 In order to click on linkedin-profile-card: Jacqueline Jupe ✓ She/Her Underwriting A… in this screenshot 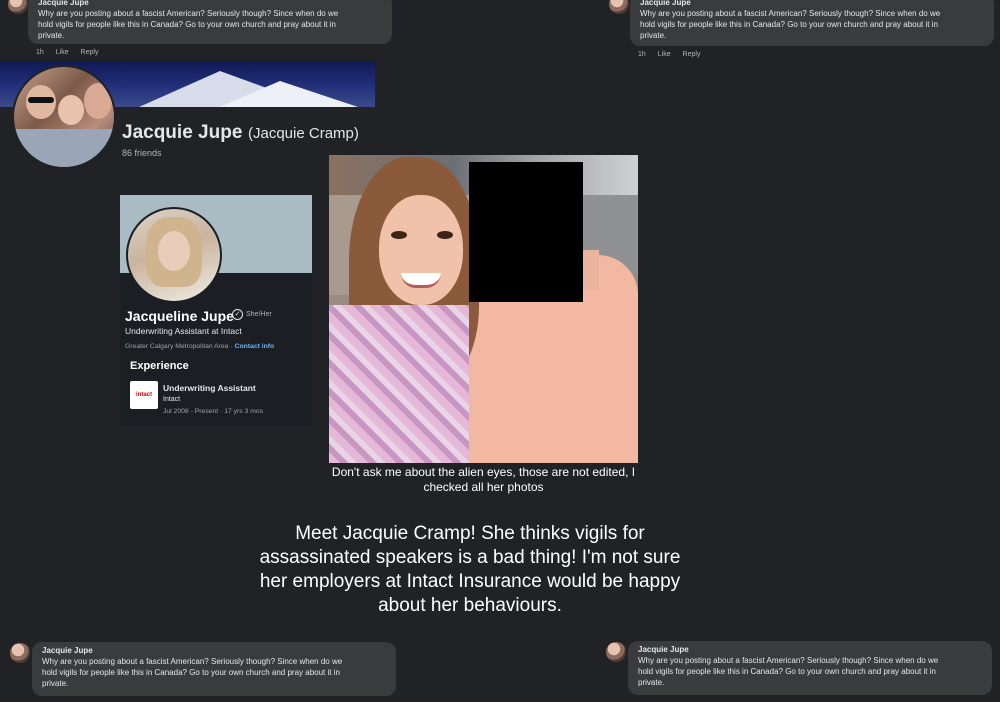, I will do `click(216, 310)`.